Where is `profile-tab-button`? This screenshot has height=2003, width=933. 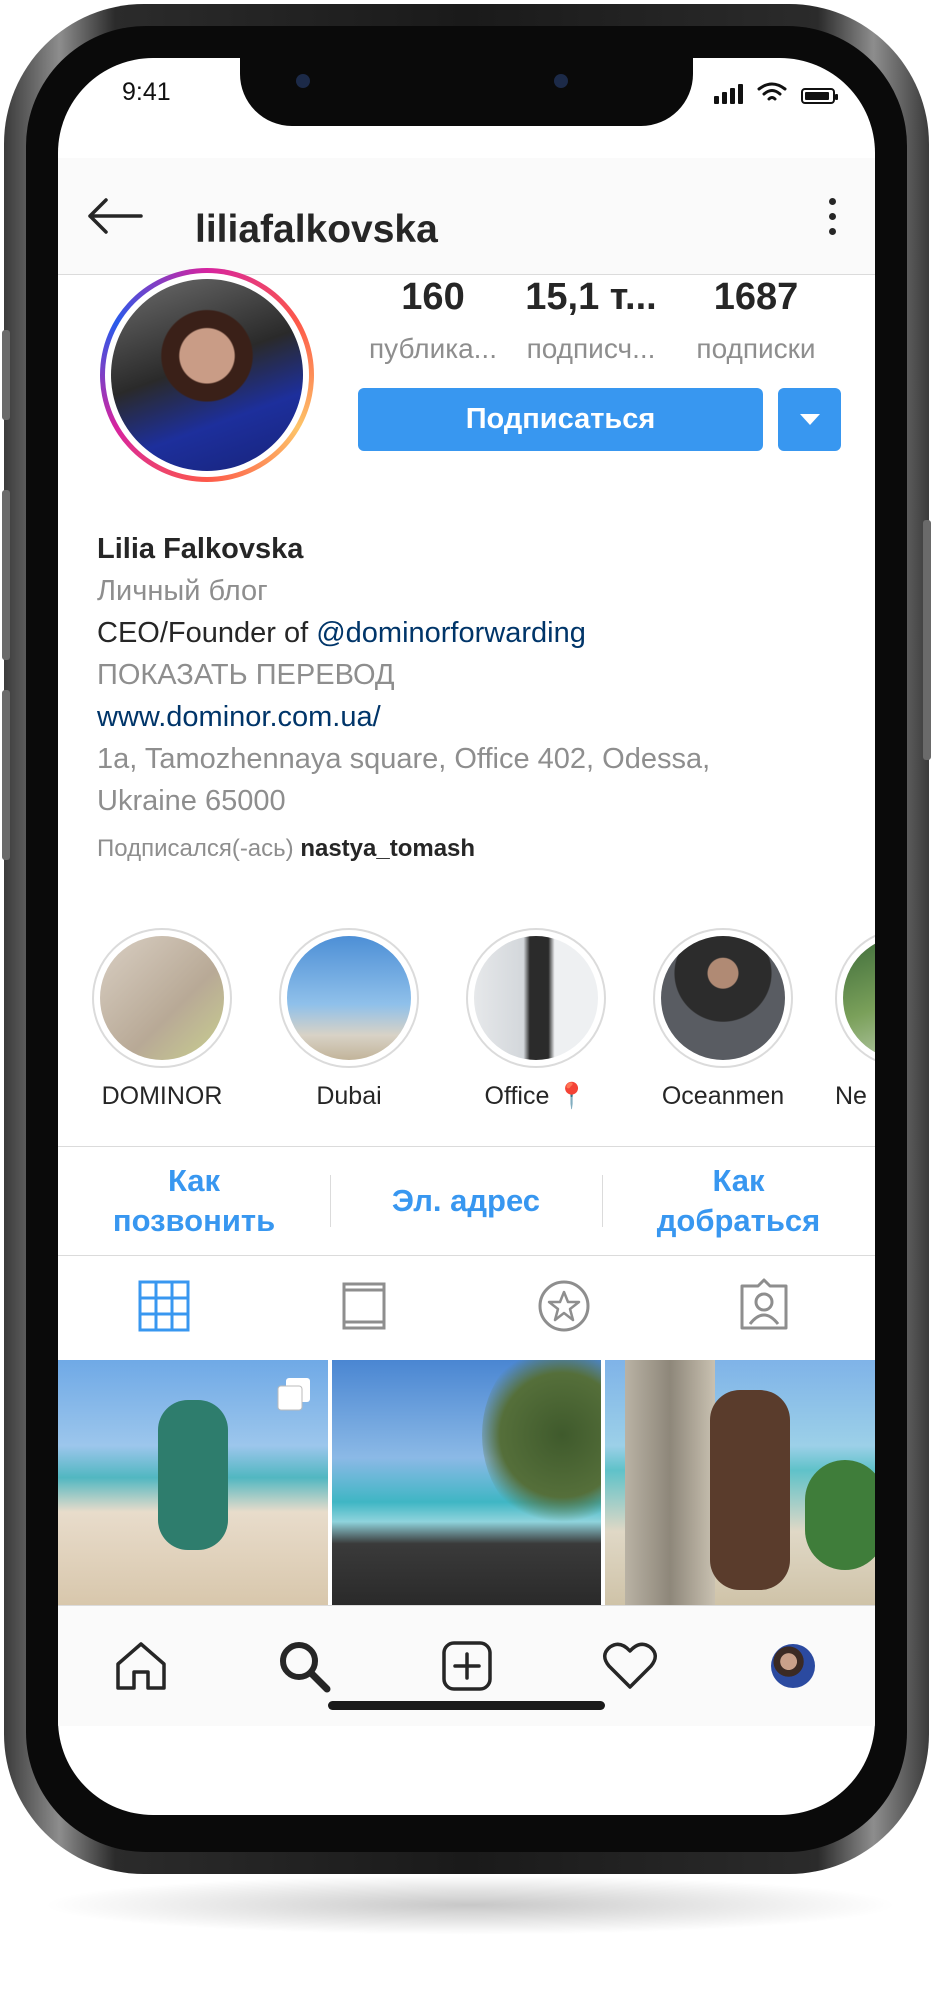 profile-tab-button is located at coordinates (793, 1666).